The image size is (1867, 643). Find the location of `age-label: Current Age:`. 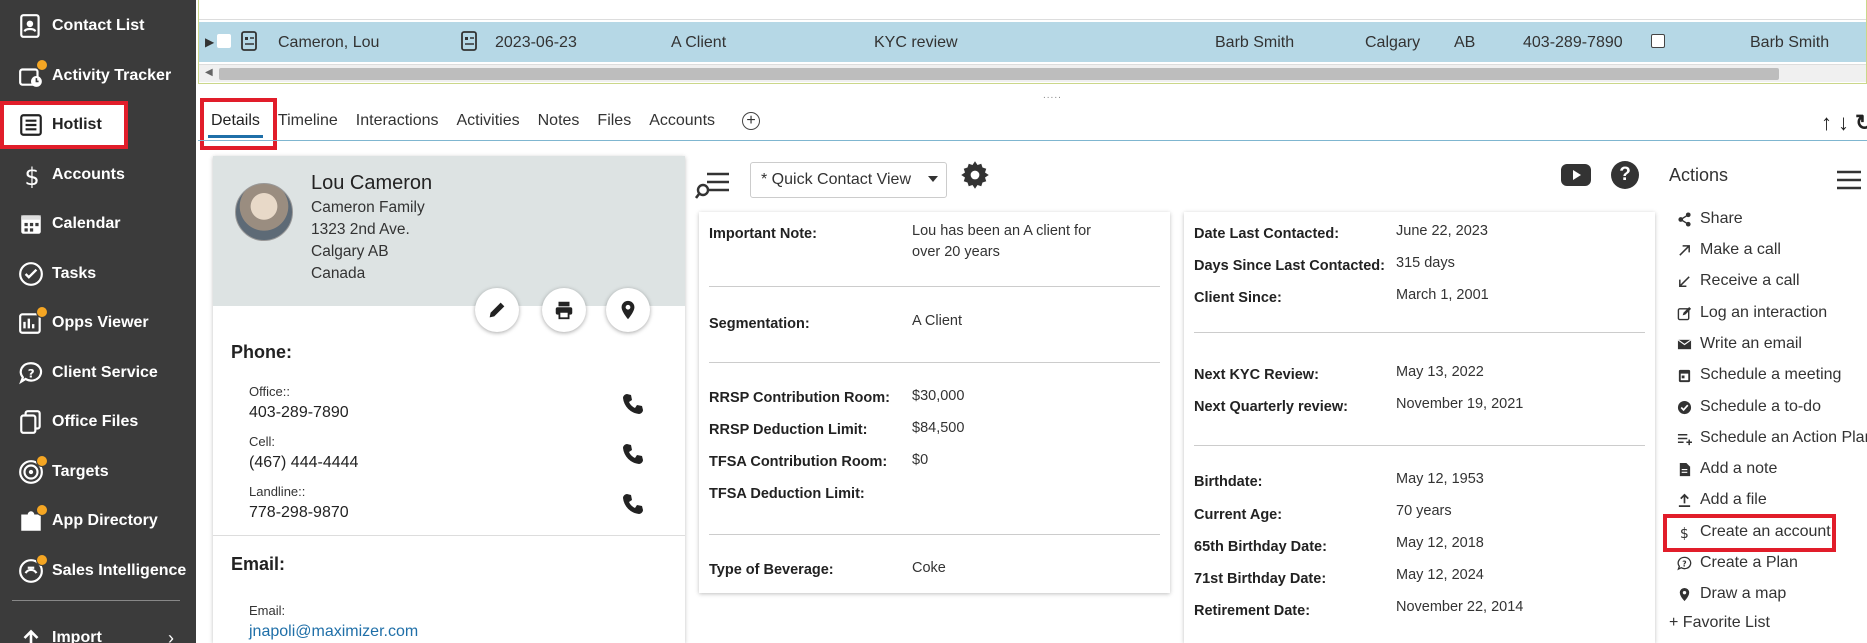

age-label: Current Age: is located at coordinates (1238, 515).